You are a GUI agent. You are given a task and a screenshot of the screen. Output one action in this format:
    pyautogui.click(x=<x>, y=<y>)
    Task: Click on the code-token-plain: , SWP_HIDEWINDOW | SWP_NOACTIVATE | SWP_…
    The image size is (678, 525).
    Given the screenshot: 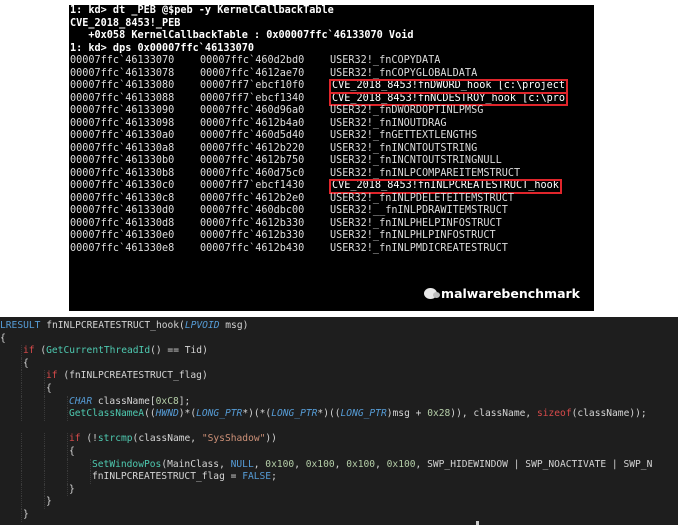 What is the action you would take?
    pyautogui.click(x=534, y=464)
    